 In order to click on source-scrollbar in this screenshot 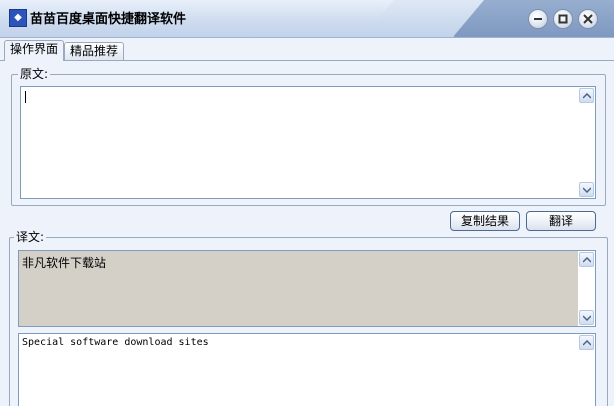, I will do `click(586, 142)`.